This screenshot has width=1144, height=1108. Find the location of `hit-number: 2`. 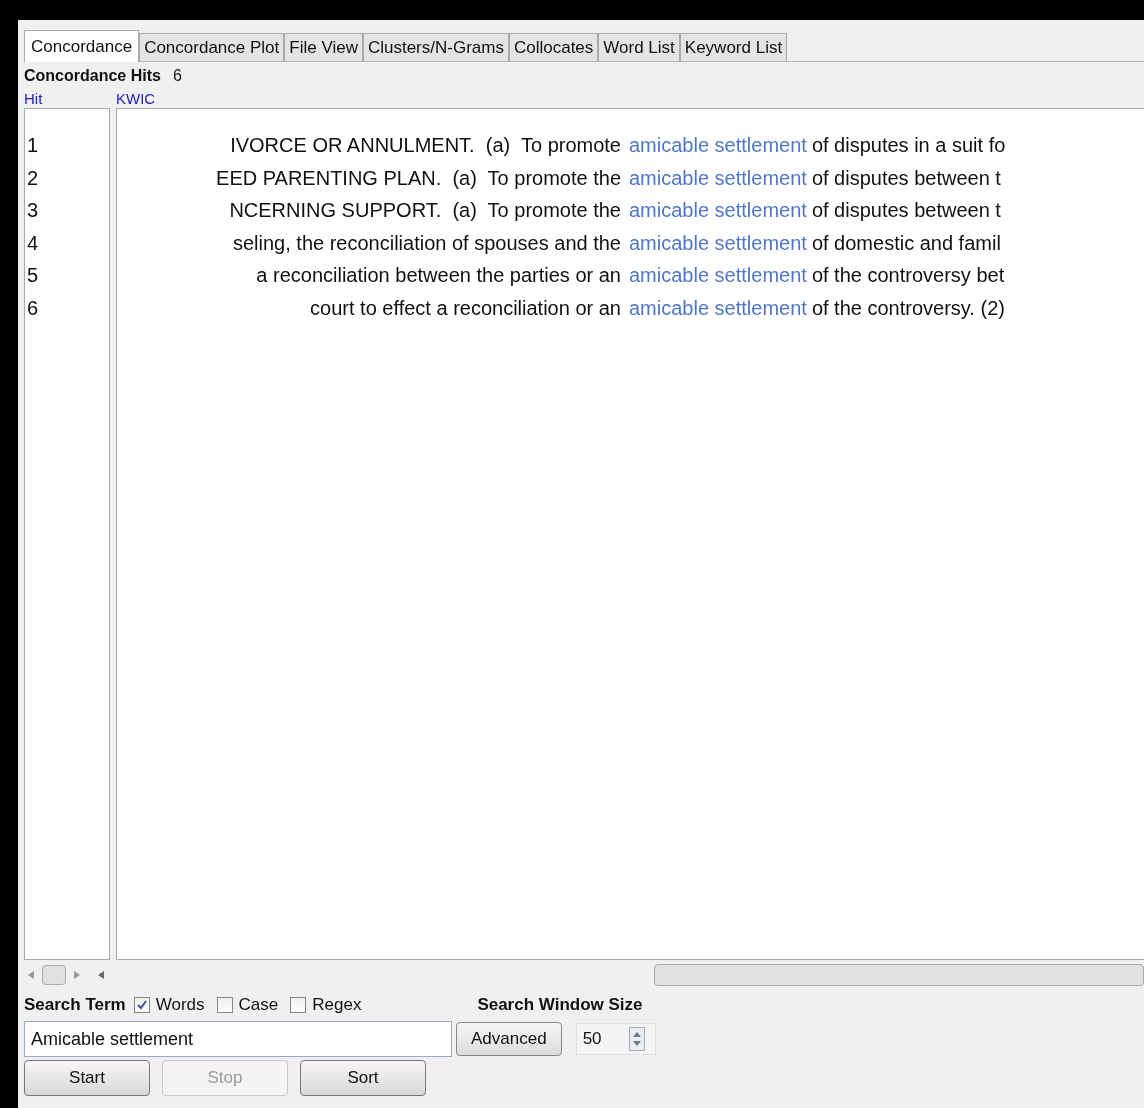

hit-number: 2 is located at coordinates (32, 178).